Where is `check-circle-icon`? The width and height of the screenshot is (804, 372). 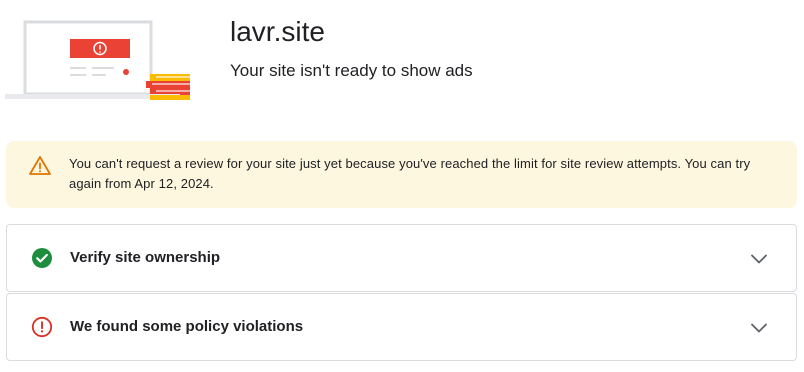 check-circle-icon is located at coordinates (42, 258).